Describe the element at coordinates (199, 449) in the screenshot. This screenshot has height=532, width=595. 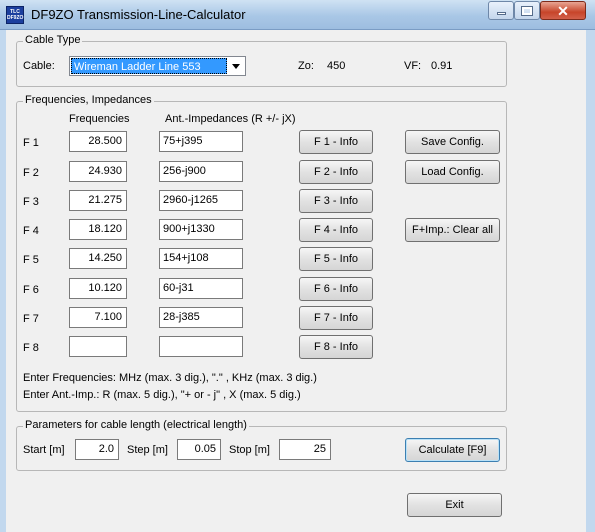
I see `step-input: 0.05` at that location.